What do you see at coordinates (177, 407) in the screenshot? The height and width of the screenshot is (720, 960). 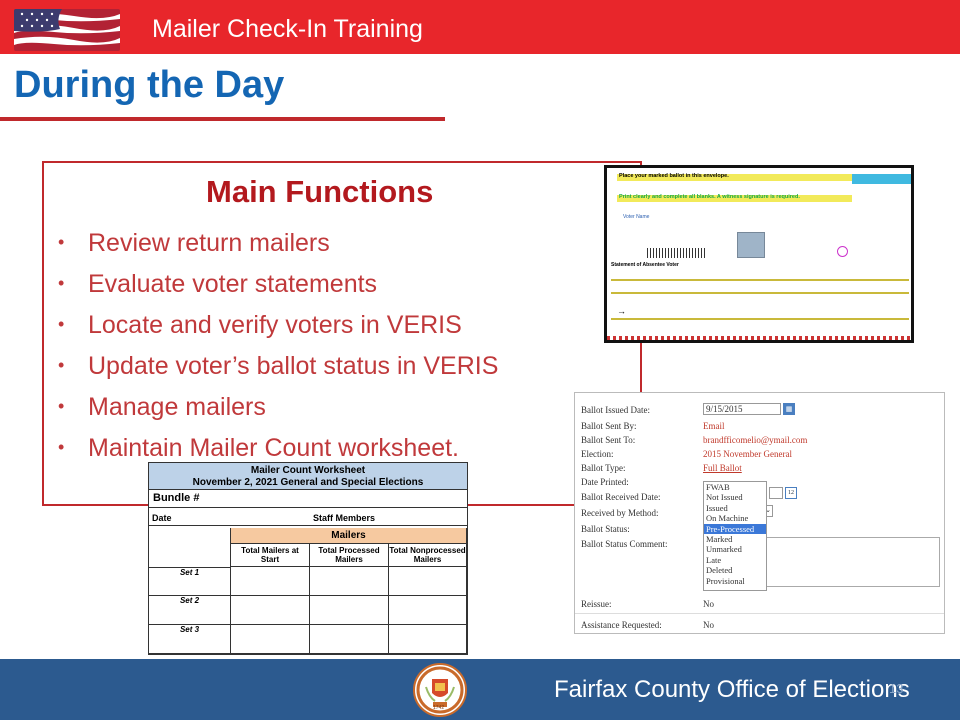 I see `bullet-text: Manage mailers` at bounding box center [177, 407].